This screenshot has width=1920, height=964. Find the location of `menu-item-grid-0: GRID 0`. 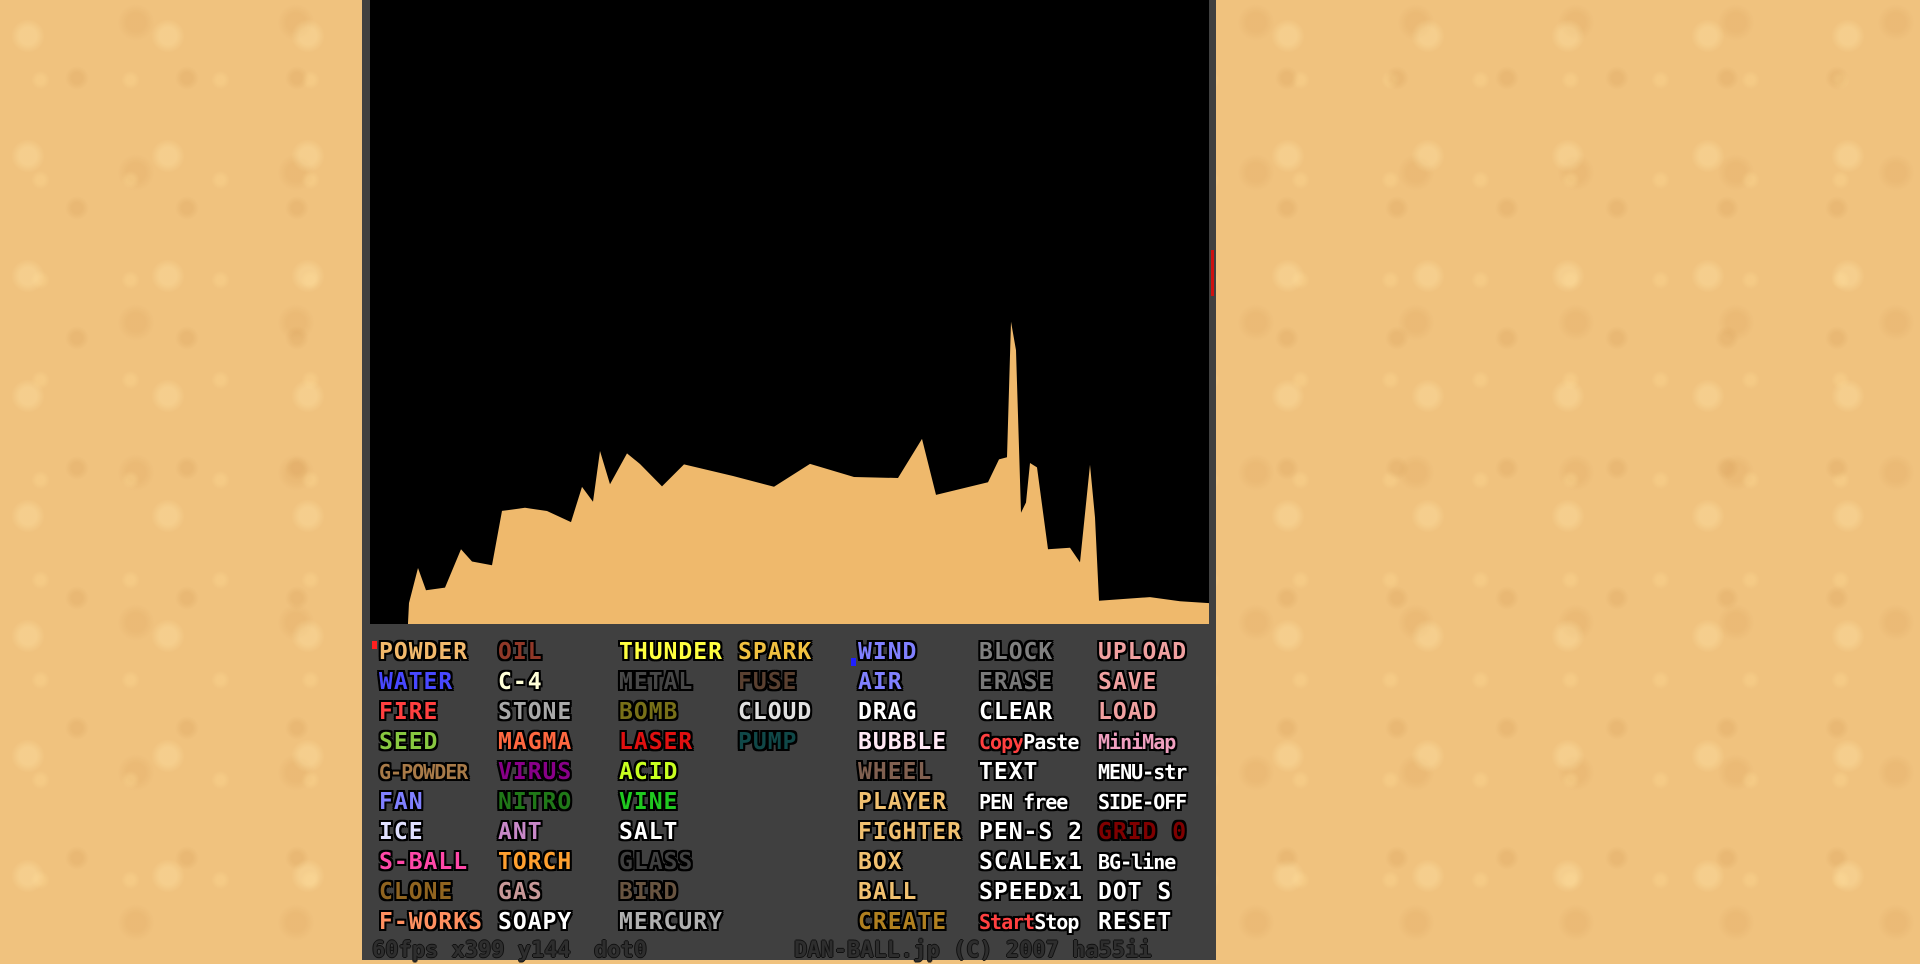

menu-item-grid-0: GRID 0 is located at coordinates (1142, 832).